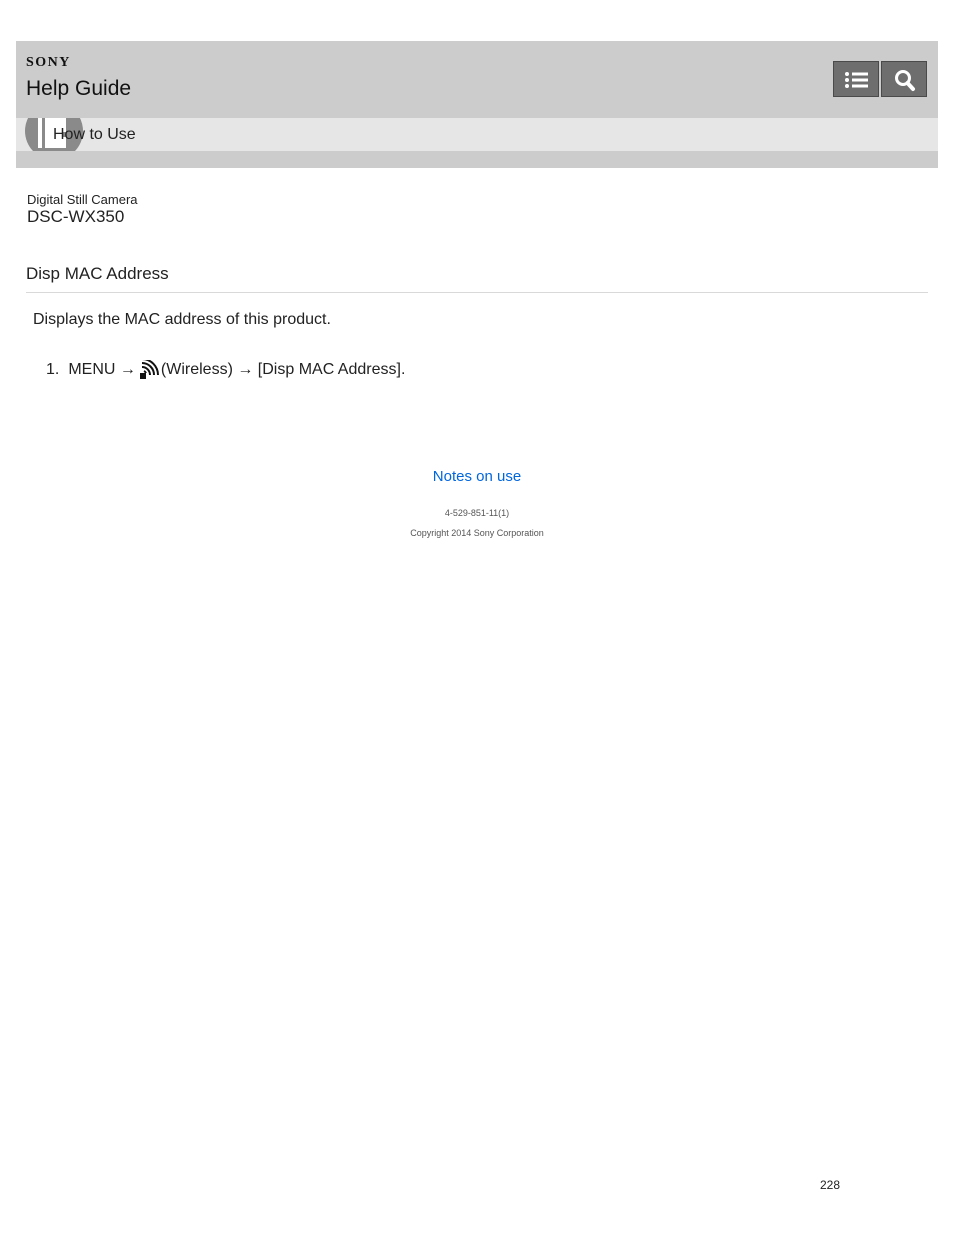  What do you see at coordinates (53, 369) in the screenshot?
I see `step-number: 1.` at bounding box center [53, 369].